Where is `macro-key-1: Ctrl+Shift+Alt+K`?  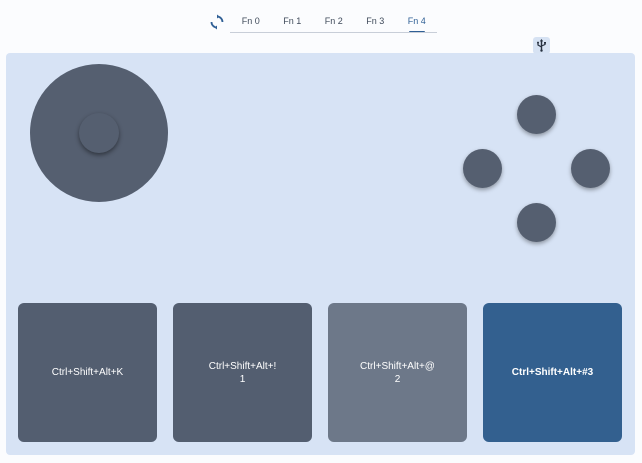 macro-key-1: Ctrl+Shift+Alt+K is located at coordinates (87, 372).